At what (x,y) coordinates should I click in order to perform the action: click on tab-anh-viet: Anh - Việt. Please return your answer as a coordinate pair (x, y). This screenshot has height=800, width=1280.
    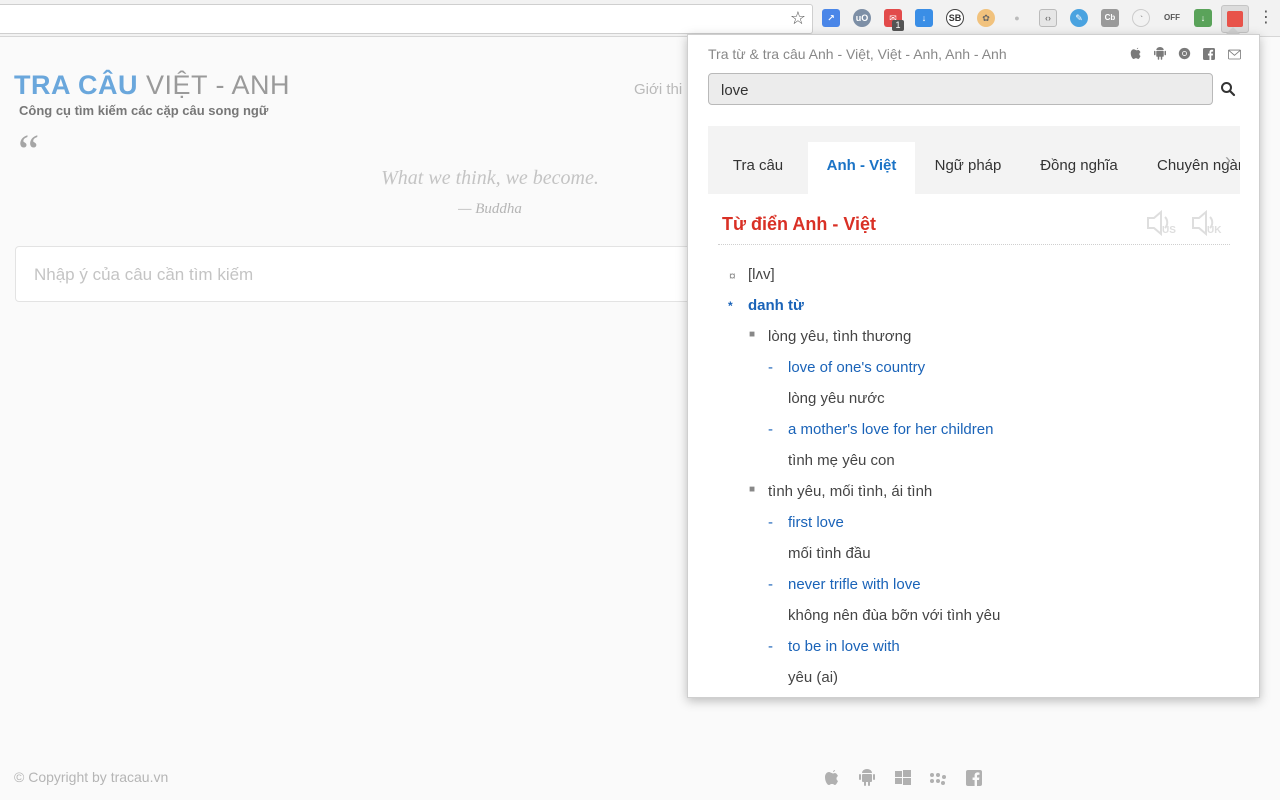
    Looking at the image, I should click on (861, 168).